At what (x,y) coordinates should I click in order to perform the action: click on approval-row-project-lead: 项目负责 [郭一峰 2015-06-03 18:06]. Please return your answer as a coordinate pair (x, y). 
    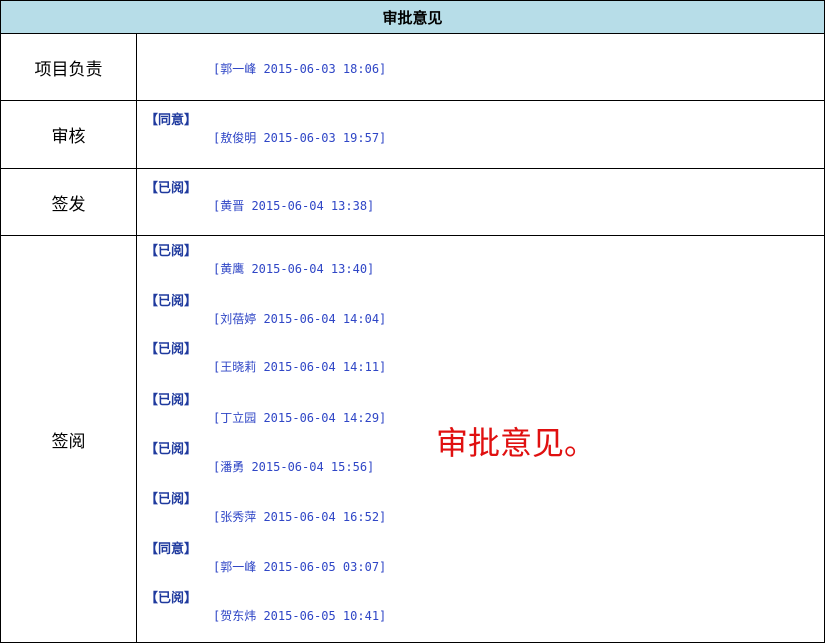
    Looking at the image, I should click on (412, 67).